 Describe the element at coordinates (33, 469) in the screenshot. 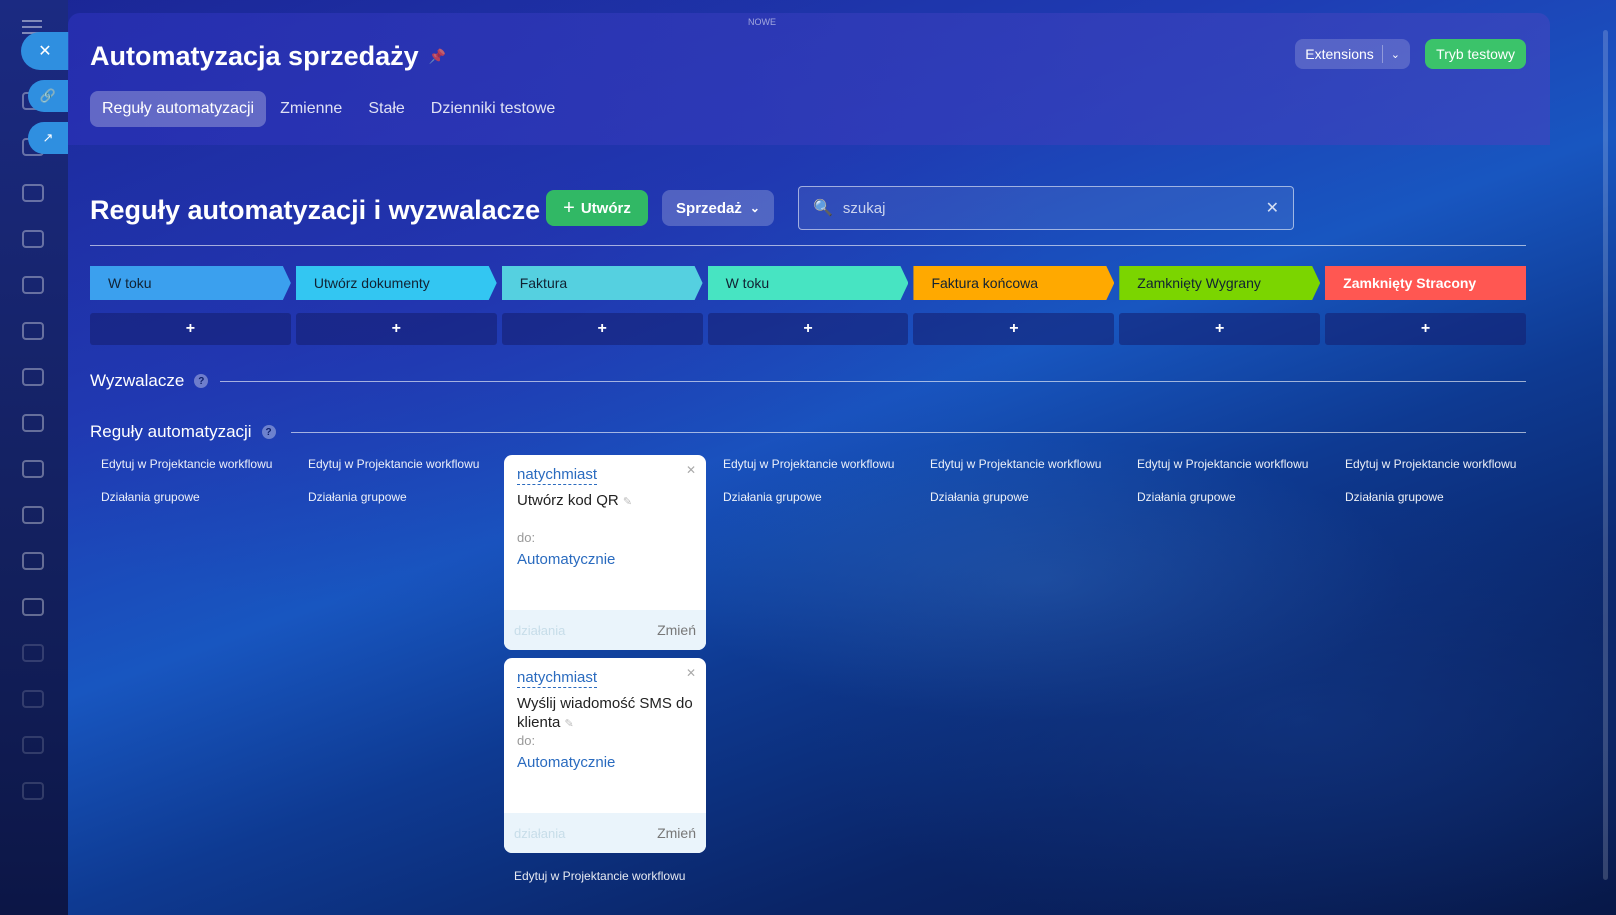

I see `board-icon` at that location.